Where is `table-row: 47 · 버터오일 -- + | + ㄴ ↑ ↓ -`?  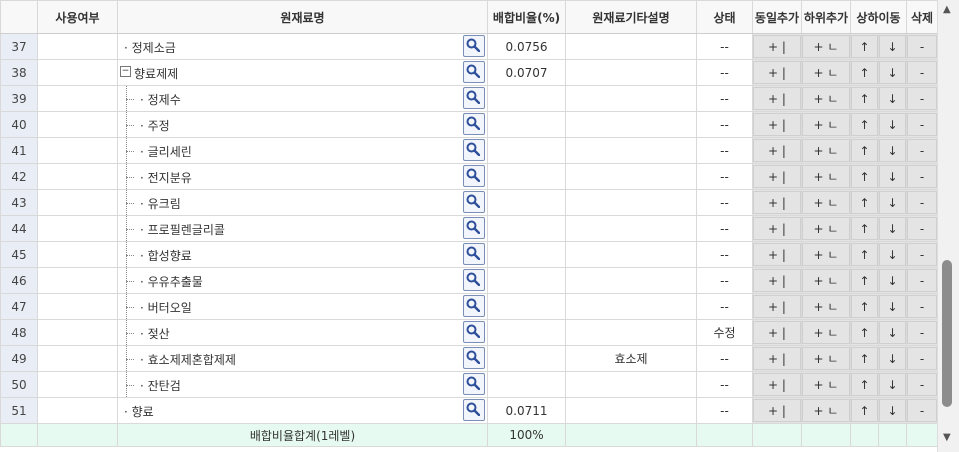
table-row: 47 · 버터오일 -- + | + ㄴ ↑ ↓ - is located at coordinates (468, 306).